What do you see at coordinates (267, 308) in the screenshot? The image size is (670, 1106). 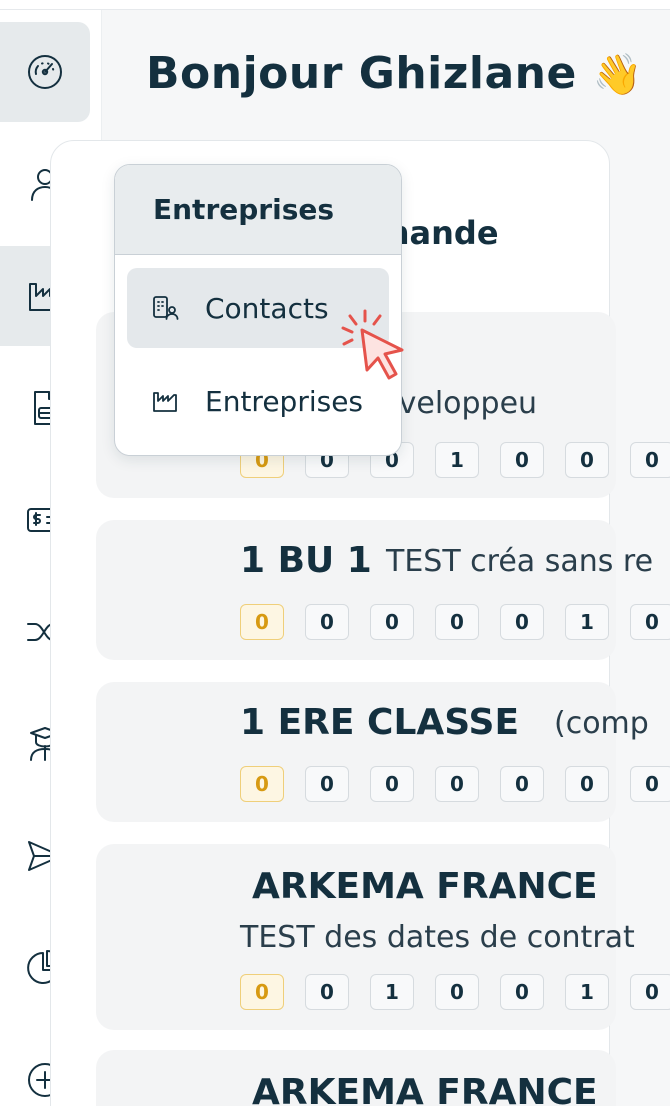 I see `menu-item-label: Contacts` at bounding box center [267, 308].